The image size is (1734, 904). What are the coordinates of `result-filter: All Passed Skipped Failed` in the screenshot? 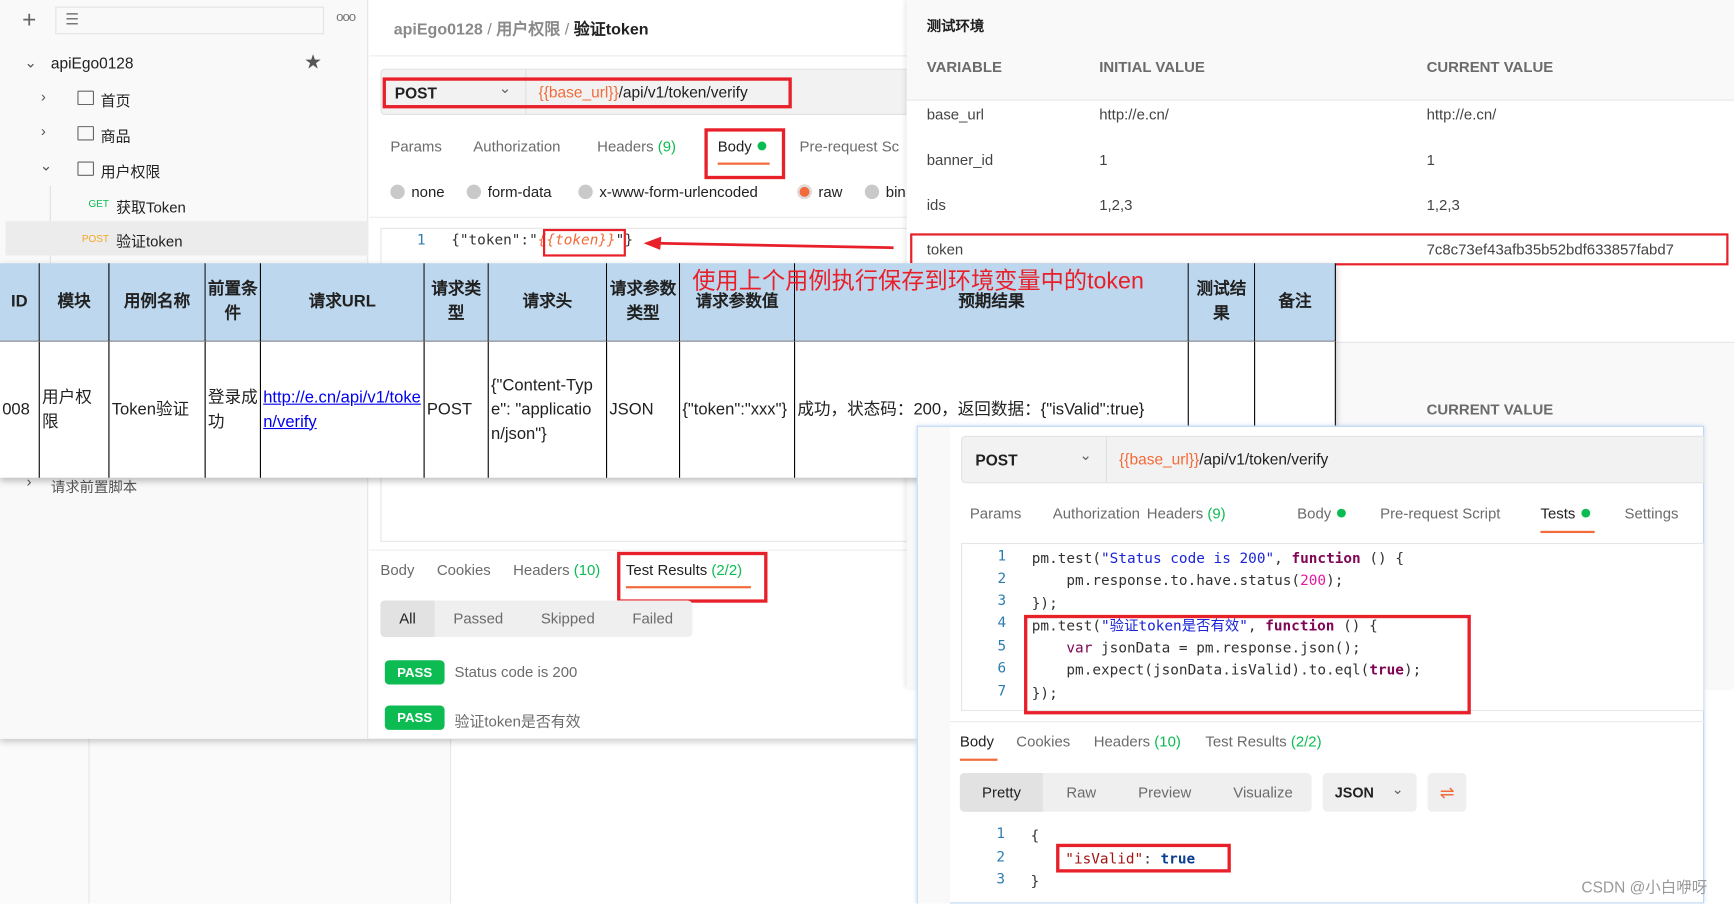 It's located at (536, 618).